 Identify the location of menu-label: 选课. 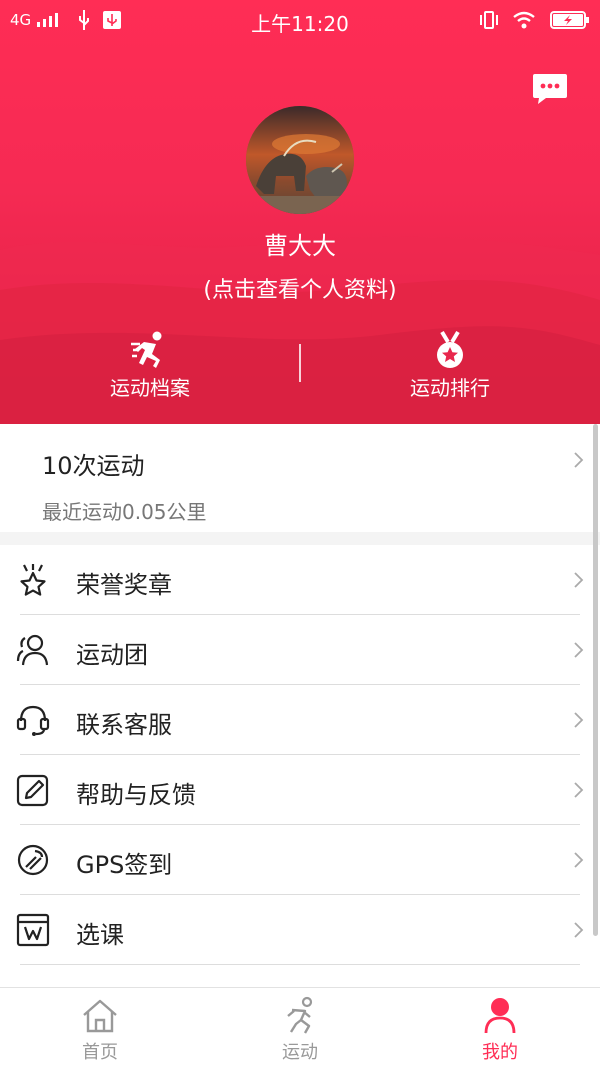
(100, 935).